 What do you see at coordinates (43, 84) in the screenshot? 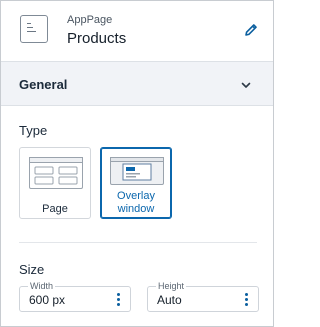
I see `section-title: General` at bounding box center [43, 84].